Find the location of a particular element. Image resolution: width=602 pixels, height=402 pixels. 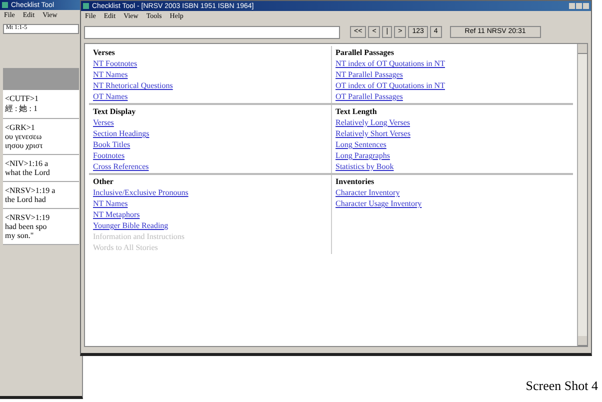

checklist-link: Statistics by Book is located at coordinates (365, 166).